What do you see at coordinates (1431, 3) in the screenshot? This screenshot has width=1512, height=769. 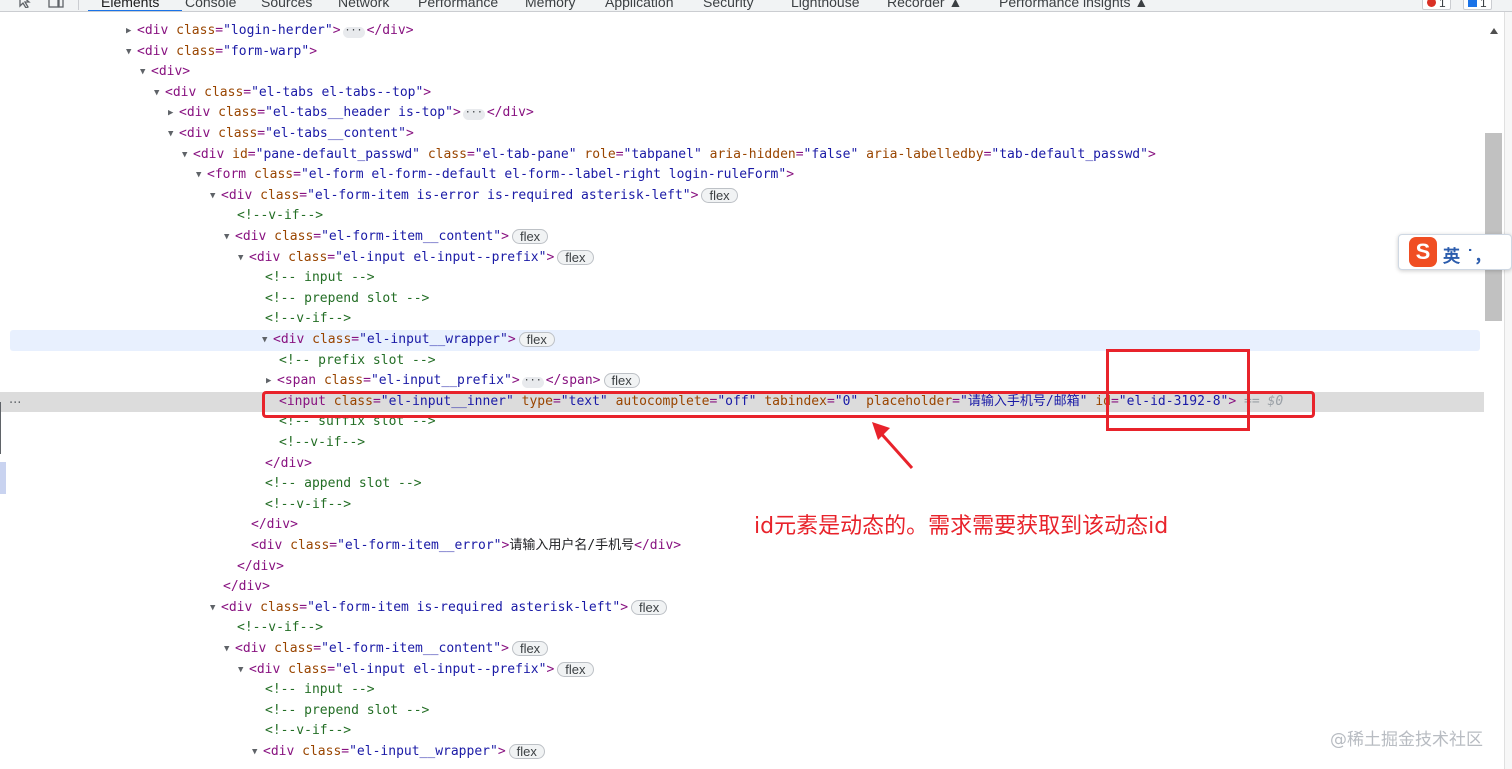 I see `error-icon` at bounding box center [1431, 3].